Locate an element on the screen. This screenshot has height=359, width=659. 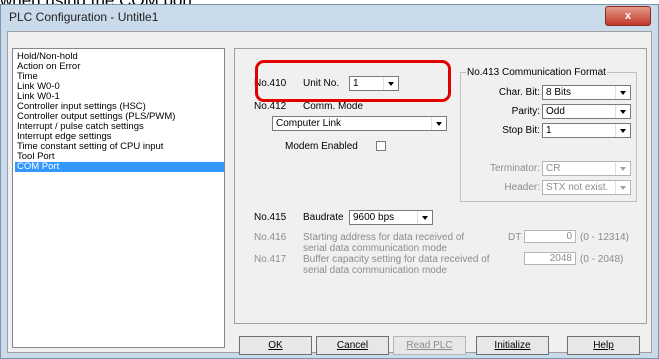
header-select: STX not exist. is located at coordinates (586, 187).